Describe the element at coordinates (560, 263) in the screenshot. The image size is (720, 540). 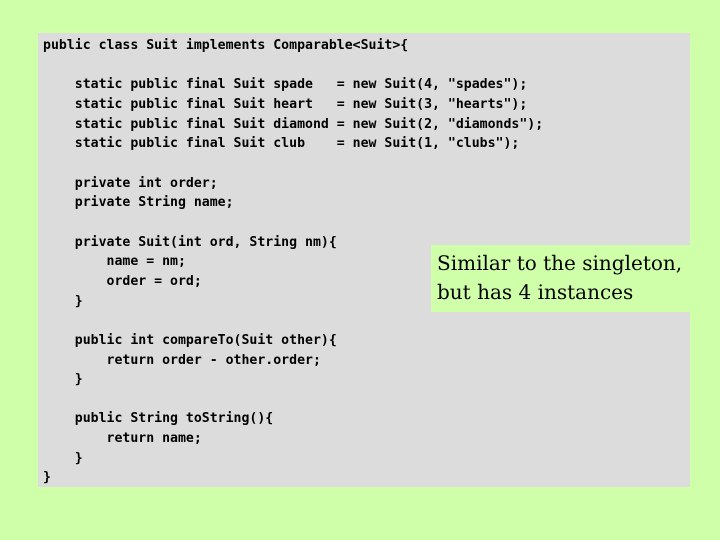
I see `annotation-callout-line-1: Similar to the singleton,` at that location.